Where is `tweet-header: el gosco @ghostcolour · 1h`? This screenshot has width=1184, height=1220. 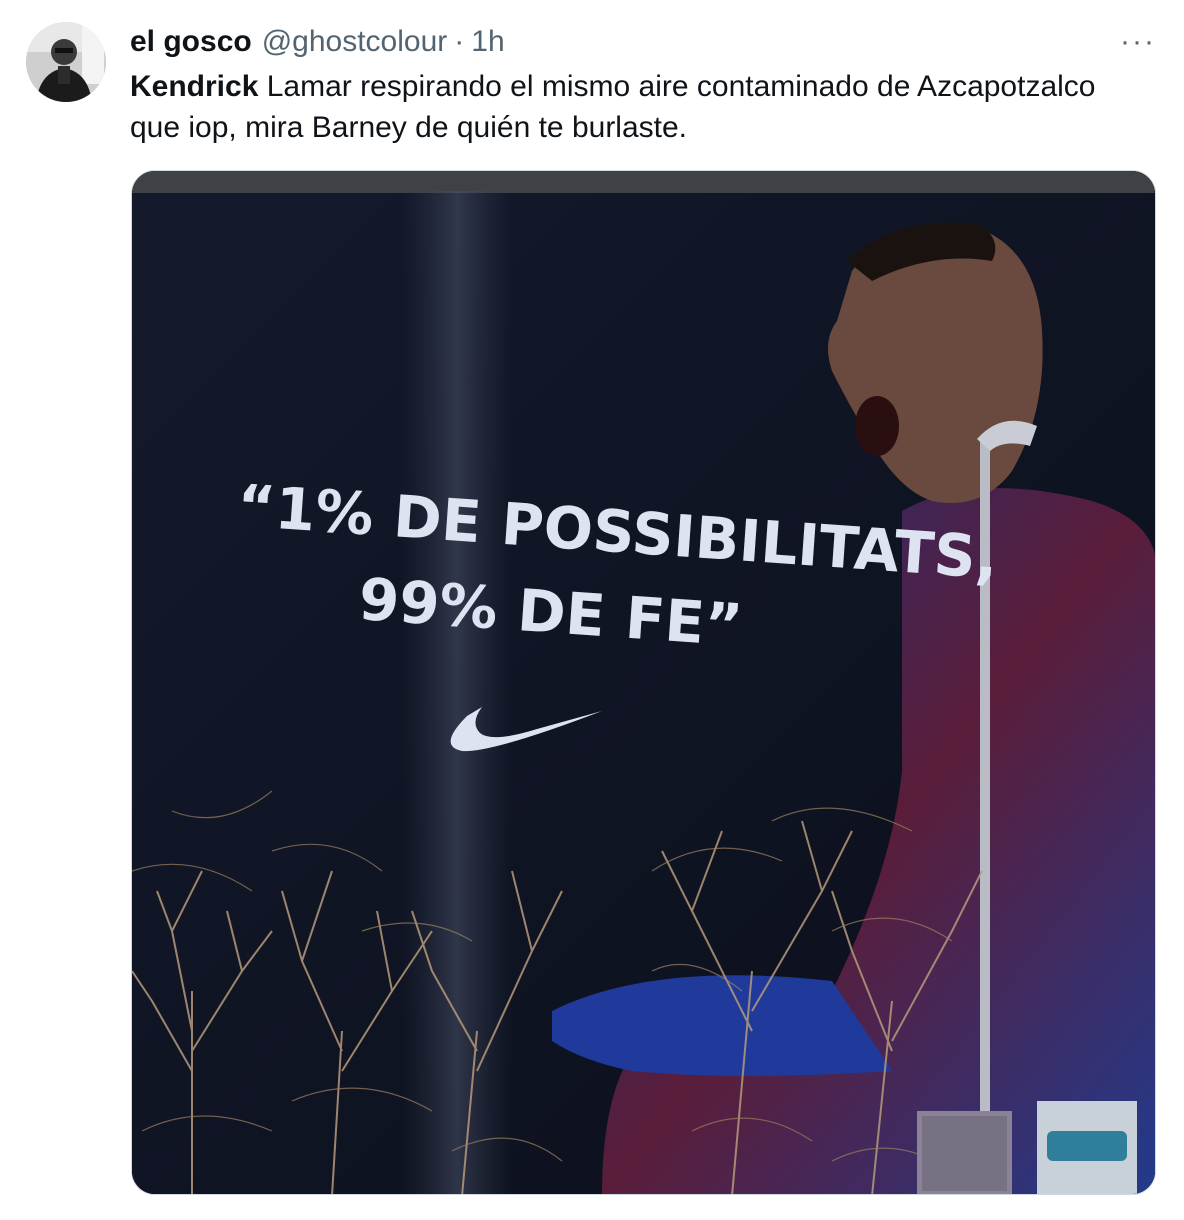 tweet-header: el gosco @ghostcolour · 1h is located at coordinates (317, 42).